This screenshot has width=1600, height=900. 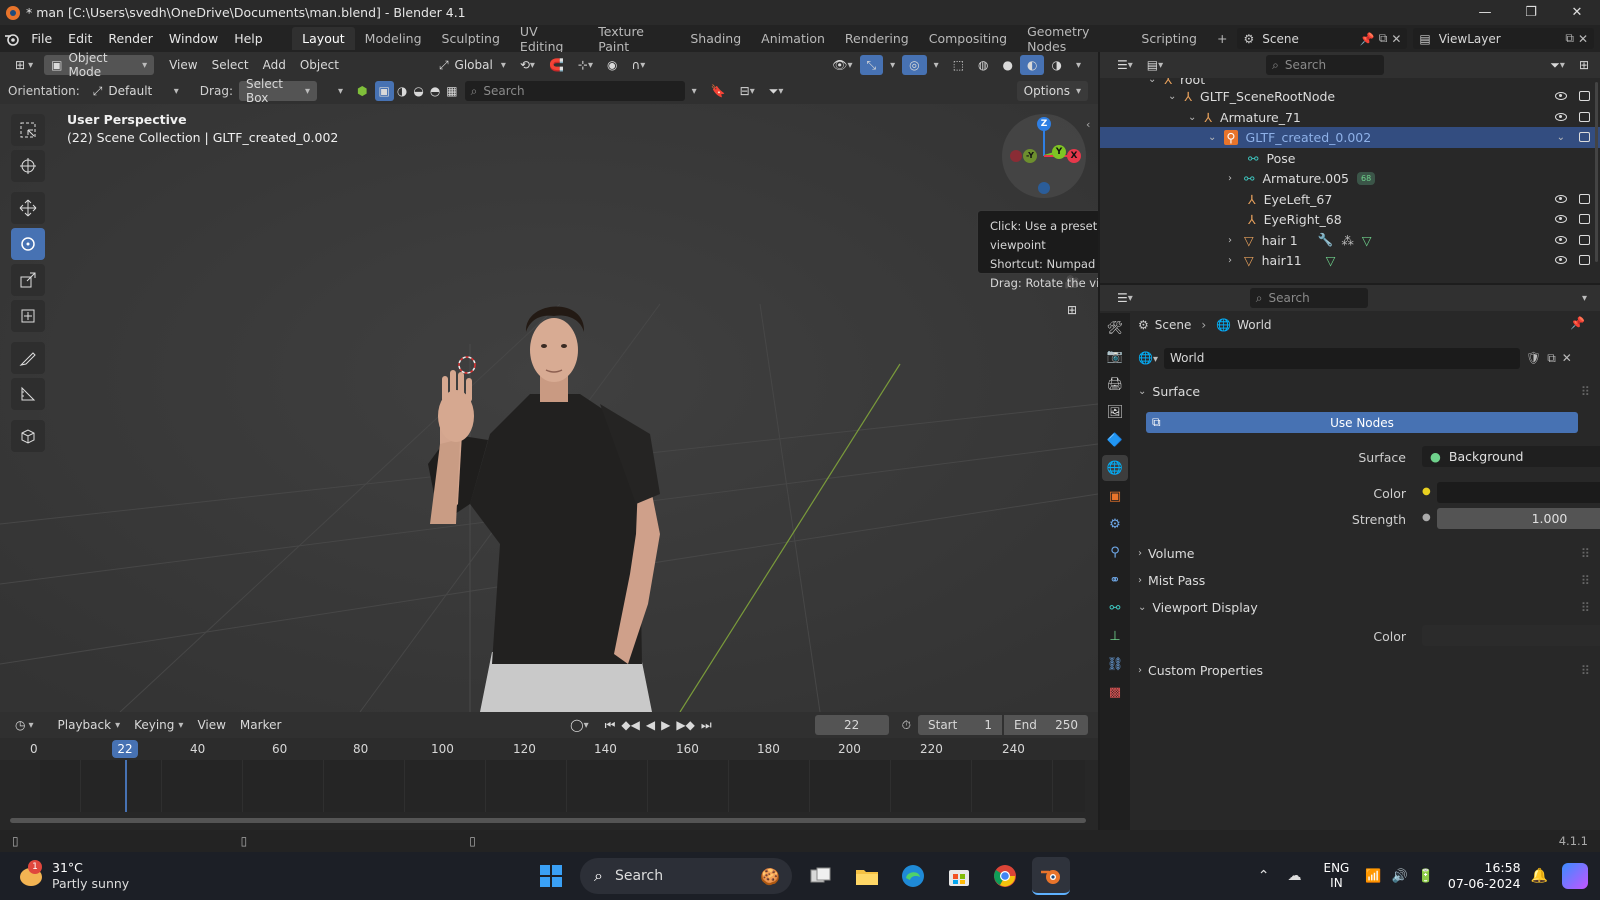 I want to click on pin-icon: 📌, so click(x=1577, y=323).